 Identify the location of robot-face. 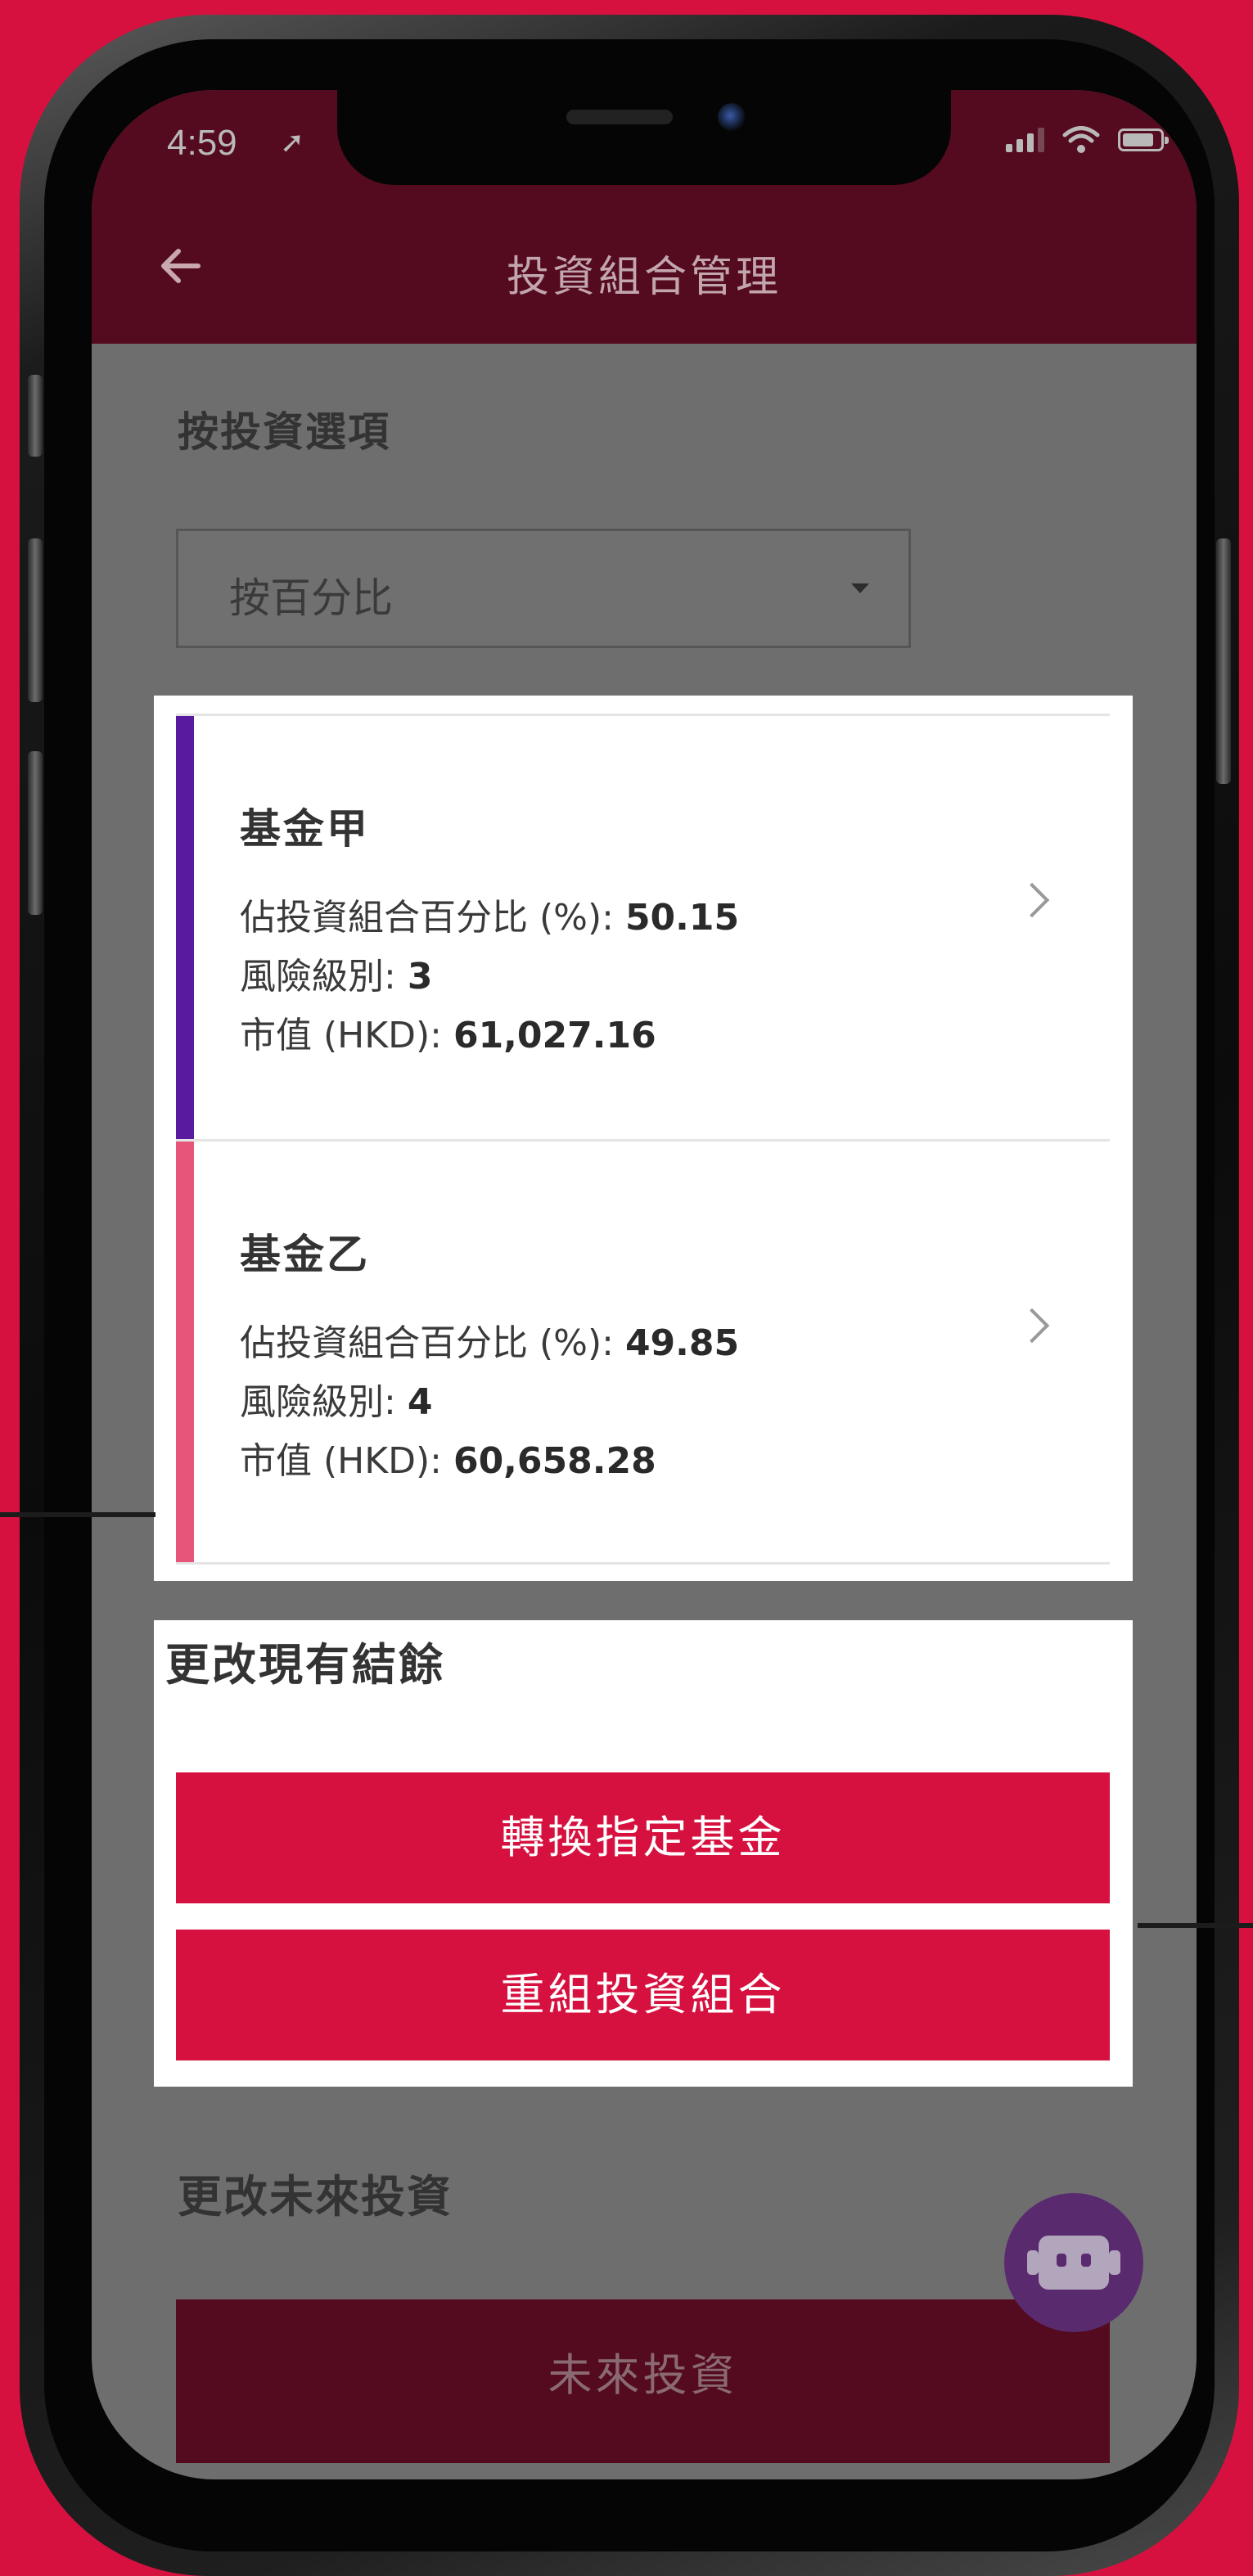
(1074, 2263).